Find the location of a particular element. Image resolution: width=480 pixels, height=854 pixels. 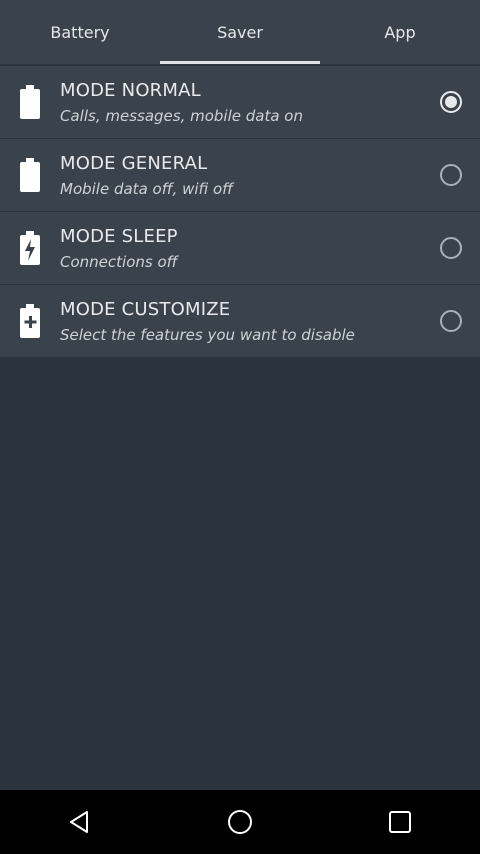

recent-apps-icon is located at coordinates (400, 822).